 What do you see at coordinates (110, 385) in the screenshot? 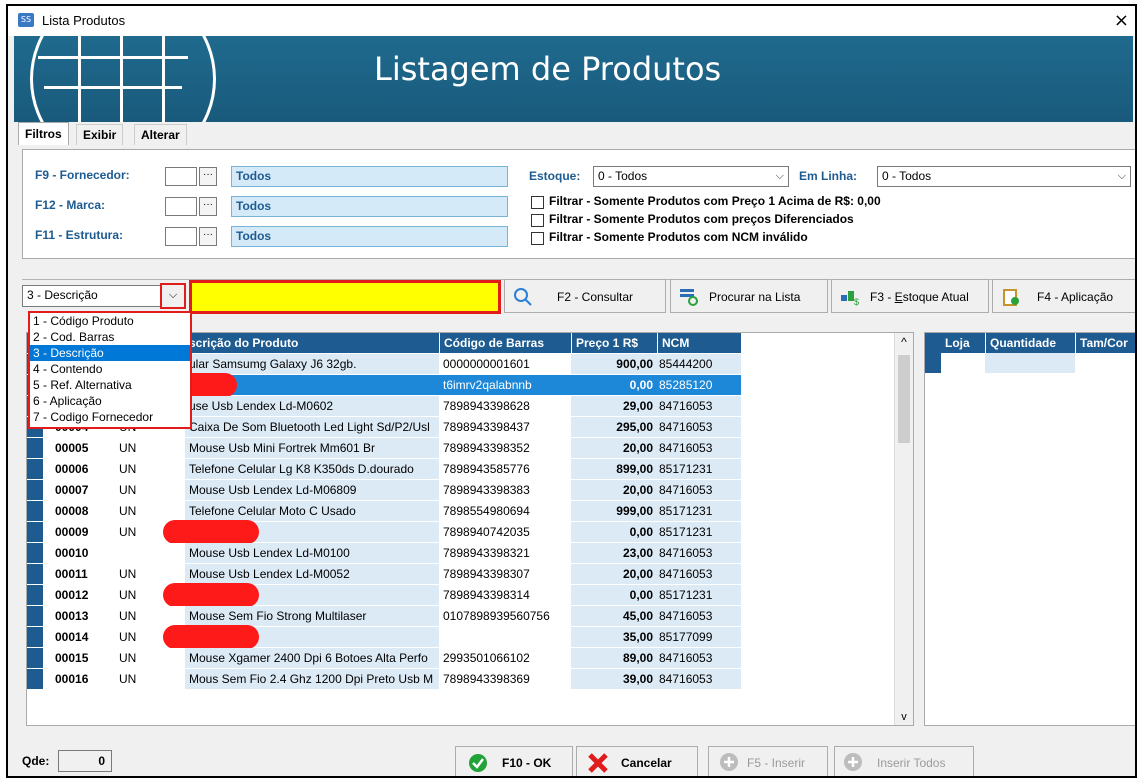
I see `option-ref-alternativa: 5 - Ref. Alternativa` at bounding box center [110, 385].